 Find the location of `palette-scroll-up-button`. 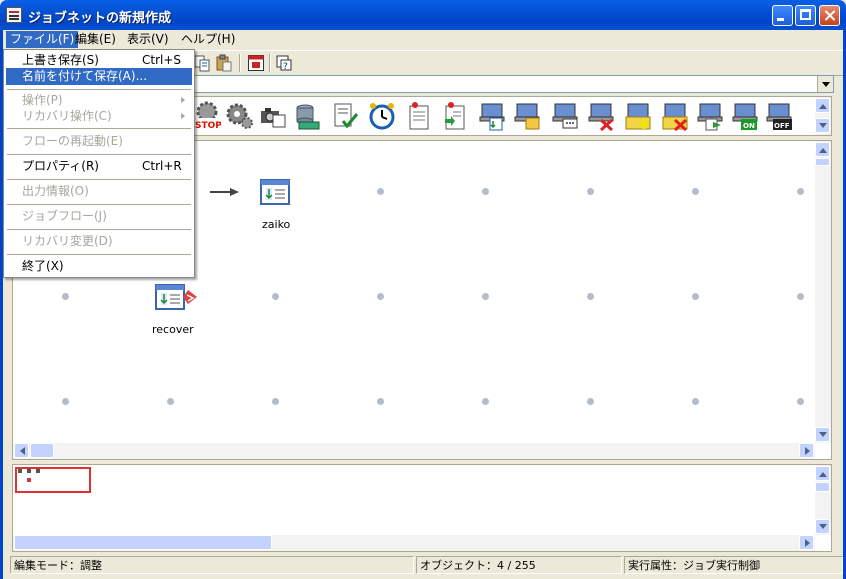

palette-scroll-up-button is located at coordinates (822, 105).